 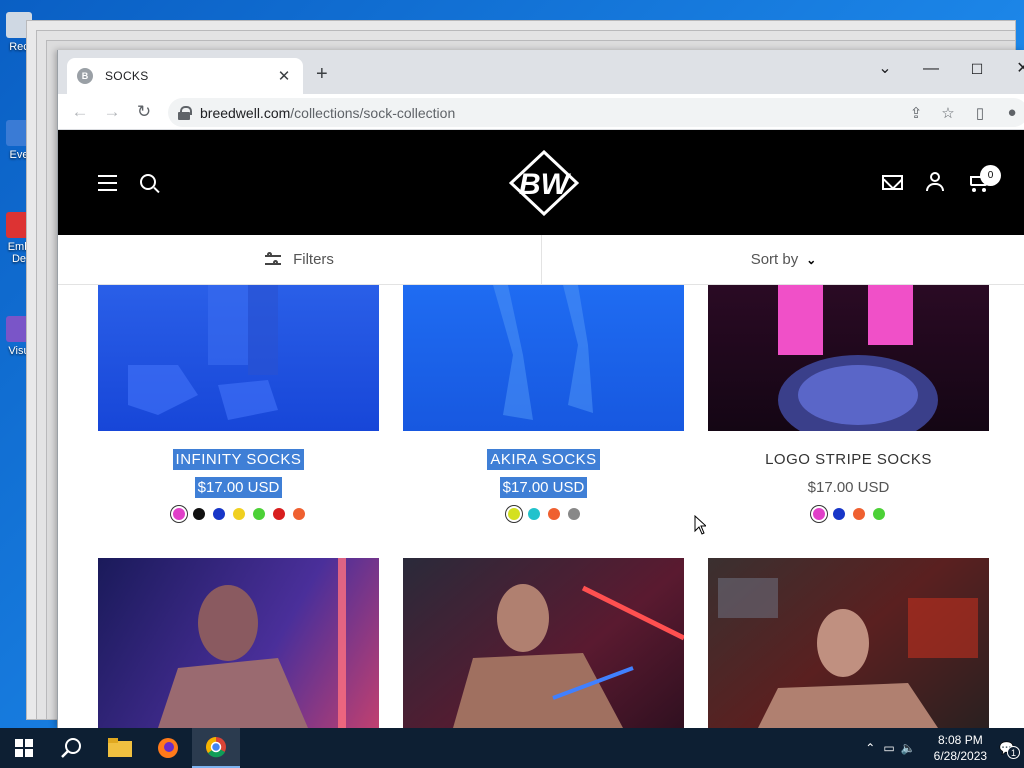 I want to click on filters-label: Filters, so click(x=313, y=259).